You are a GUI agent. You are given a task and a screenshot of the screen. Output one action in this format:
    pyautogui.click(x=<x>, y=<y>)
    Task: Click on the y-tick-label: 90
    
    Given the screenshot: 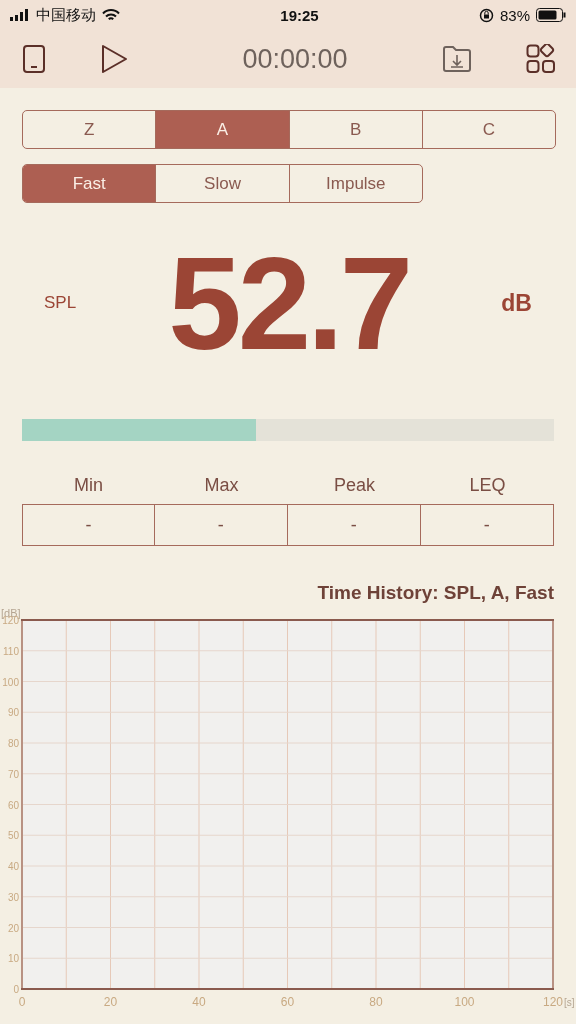 What is the action you would take?
    pyautogui.click(x=13, y=713)
    